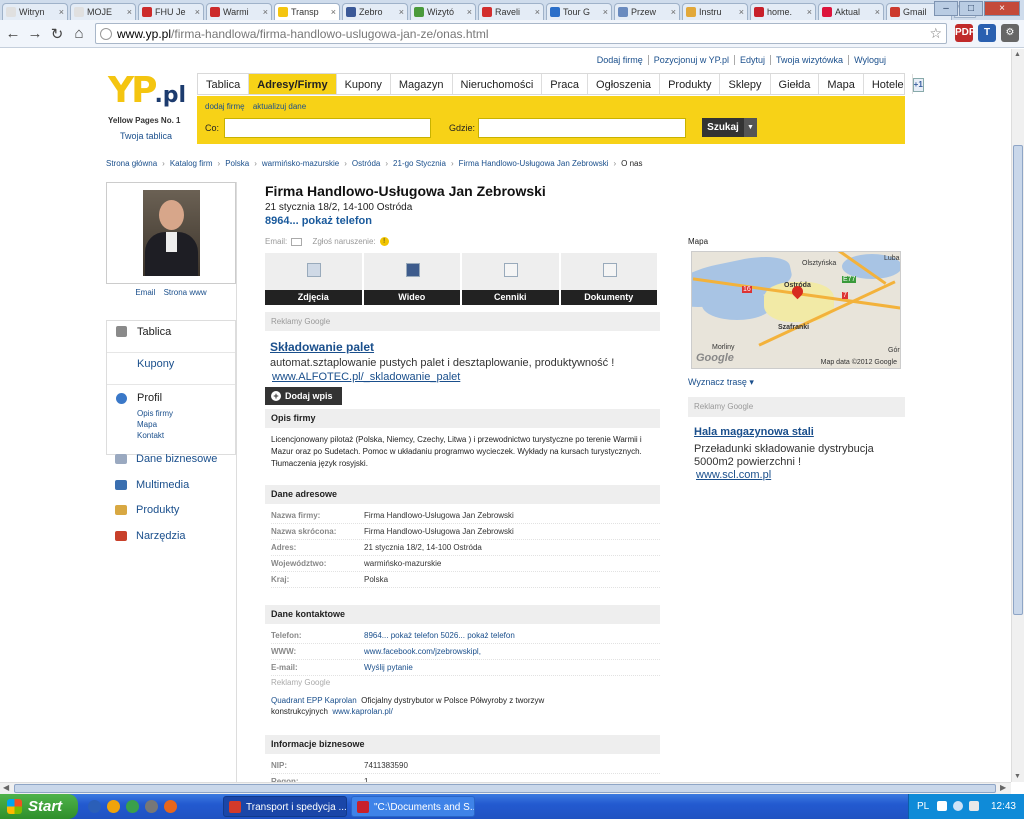 The width and height of the screenshot is (1024, 819). What do you see at coordinates (1017, 54) in the screenshot?
I see `scroll-up-arrow-icon: ▲` at bounding box center [1017, 54].